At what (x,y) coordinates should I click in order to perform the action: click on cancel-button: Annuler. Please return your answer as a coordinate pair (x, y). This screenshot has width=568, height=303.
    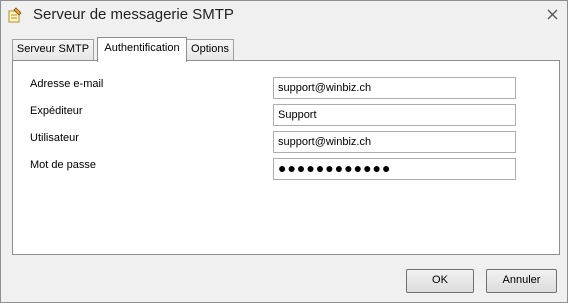
    Looking at the image, I should click on (521, 281).